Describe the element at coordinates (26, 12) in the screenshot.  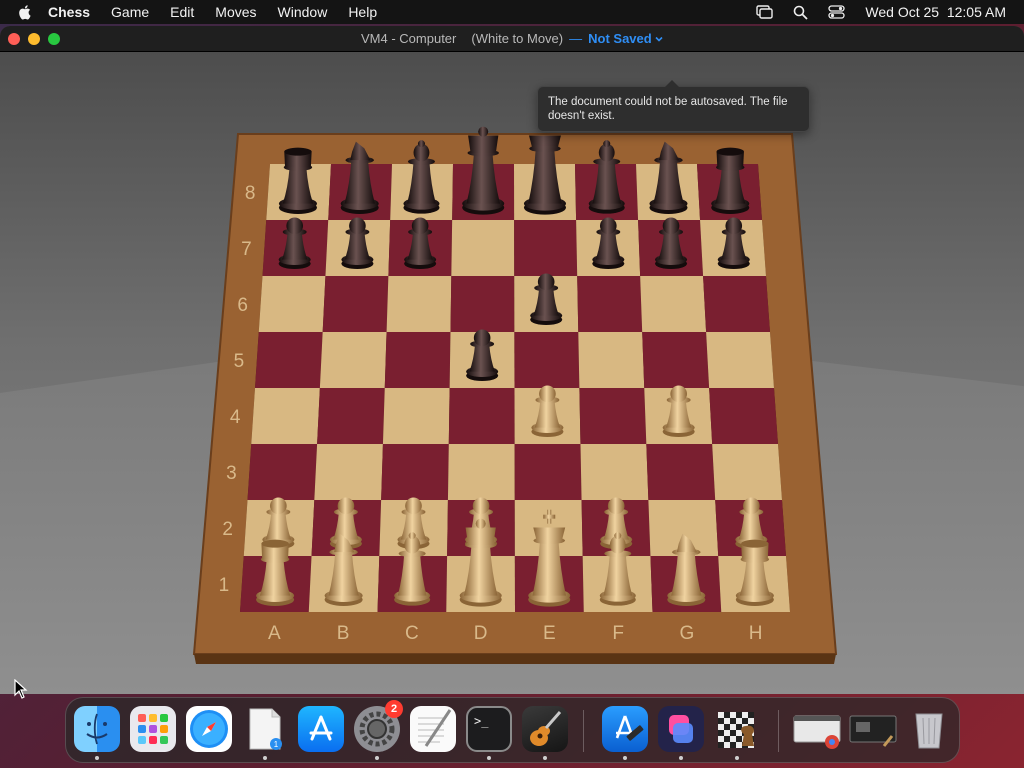
I see `apple-menu-icon` at that location.